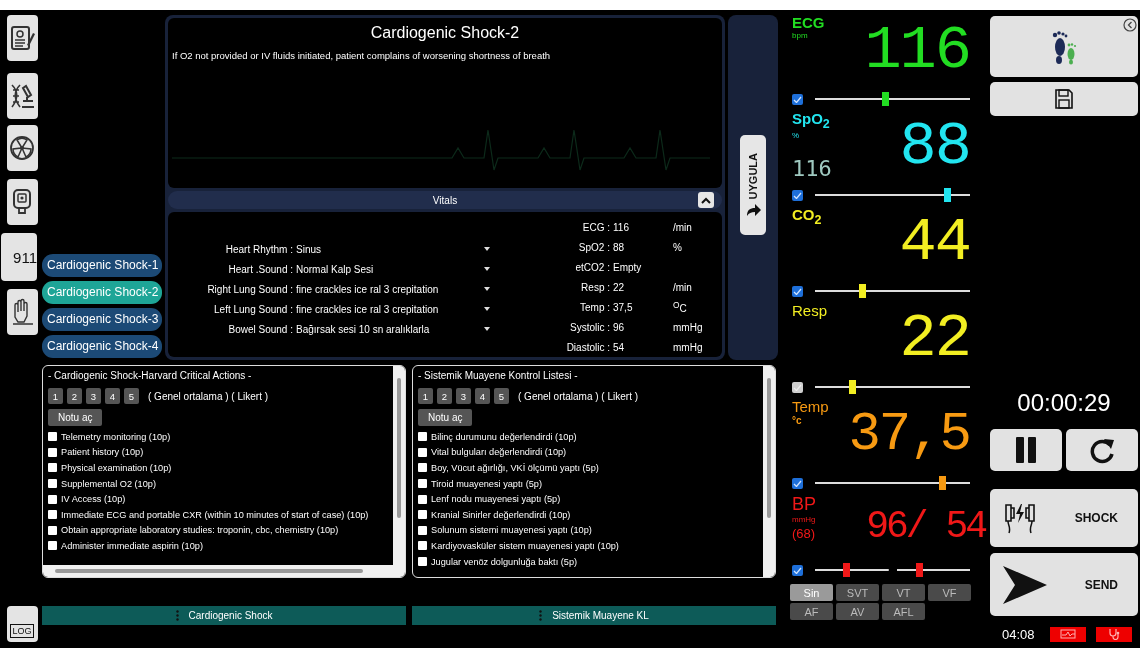 The height and width of the screenshot is (648, 1140). Describe the element at coordinates (1064, 99) in the screenshot. I see `save-button` at that location.